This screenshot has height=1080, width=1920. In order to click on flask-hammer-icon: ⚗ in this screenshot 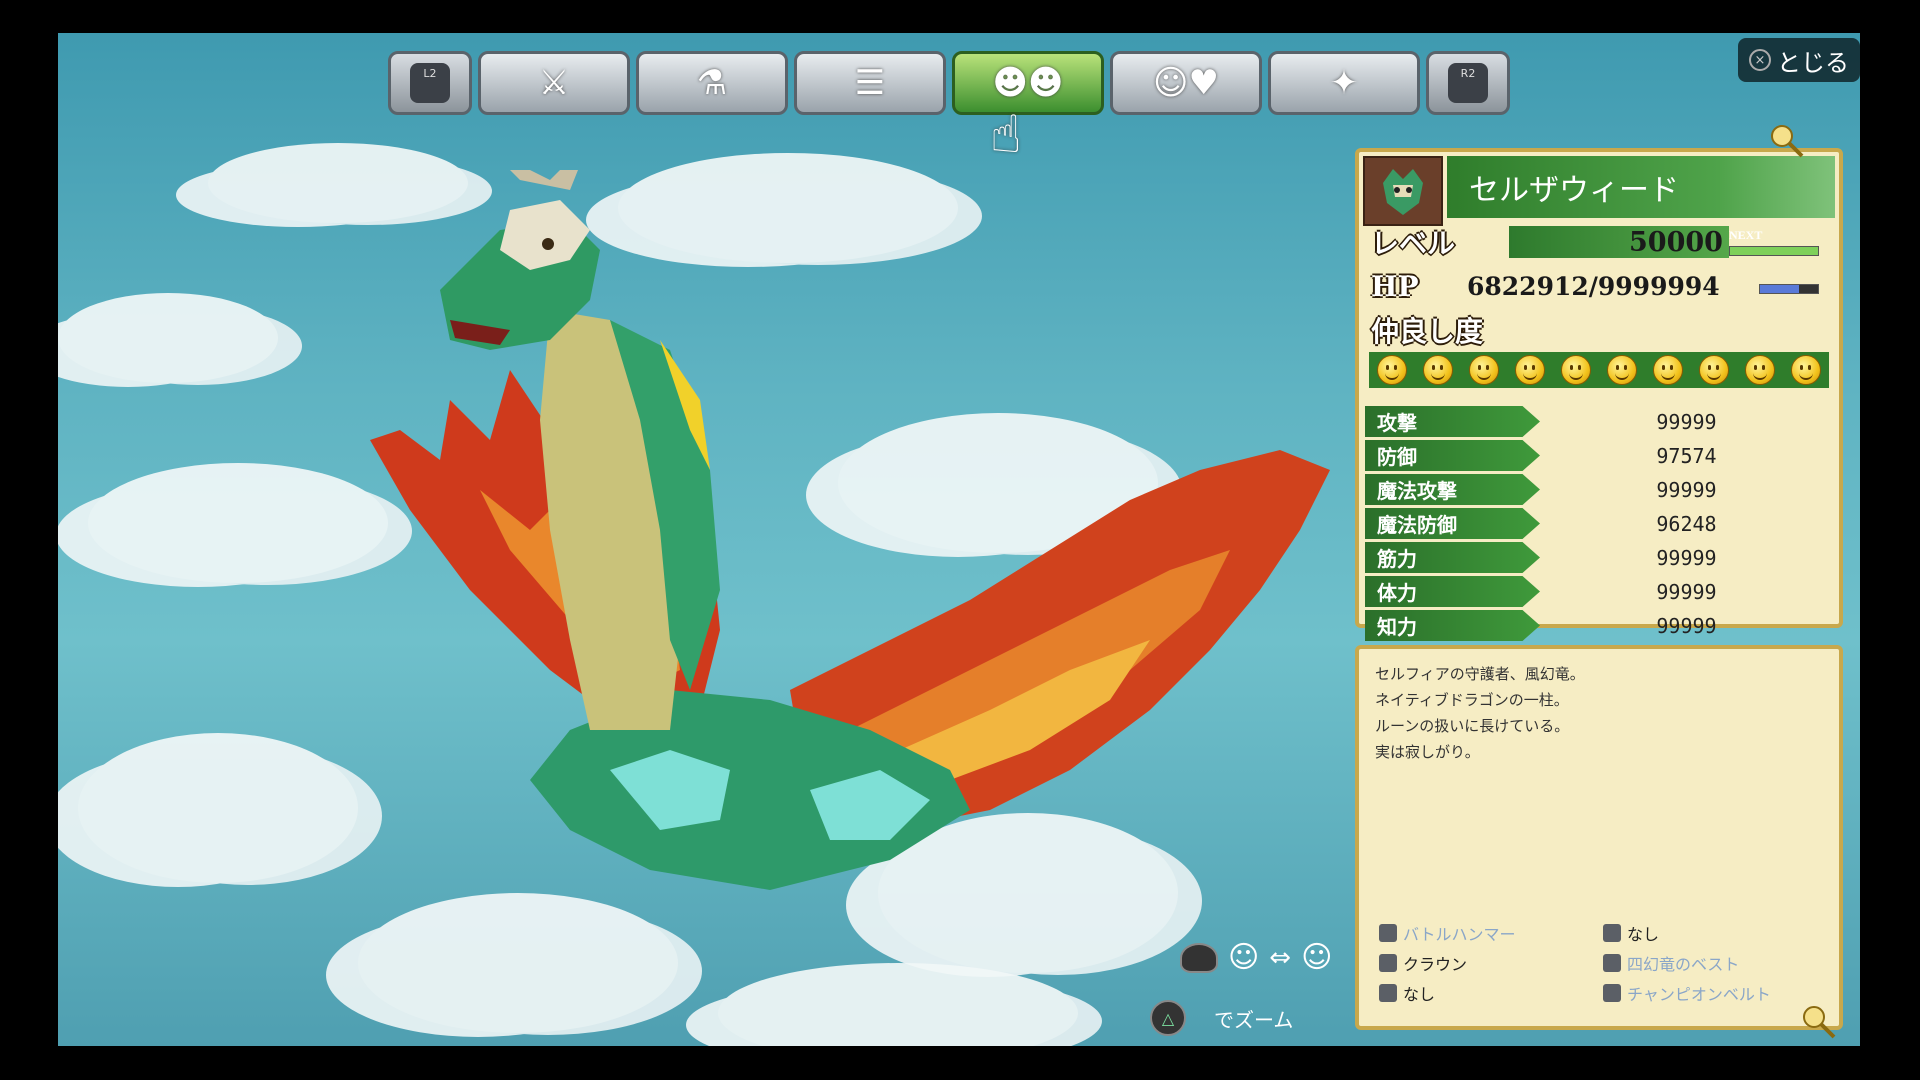, I will do `click(712, 83)`.